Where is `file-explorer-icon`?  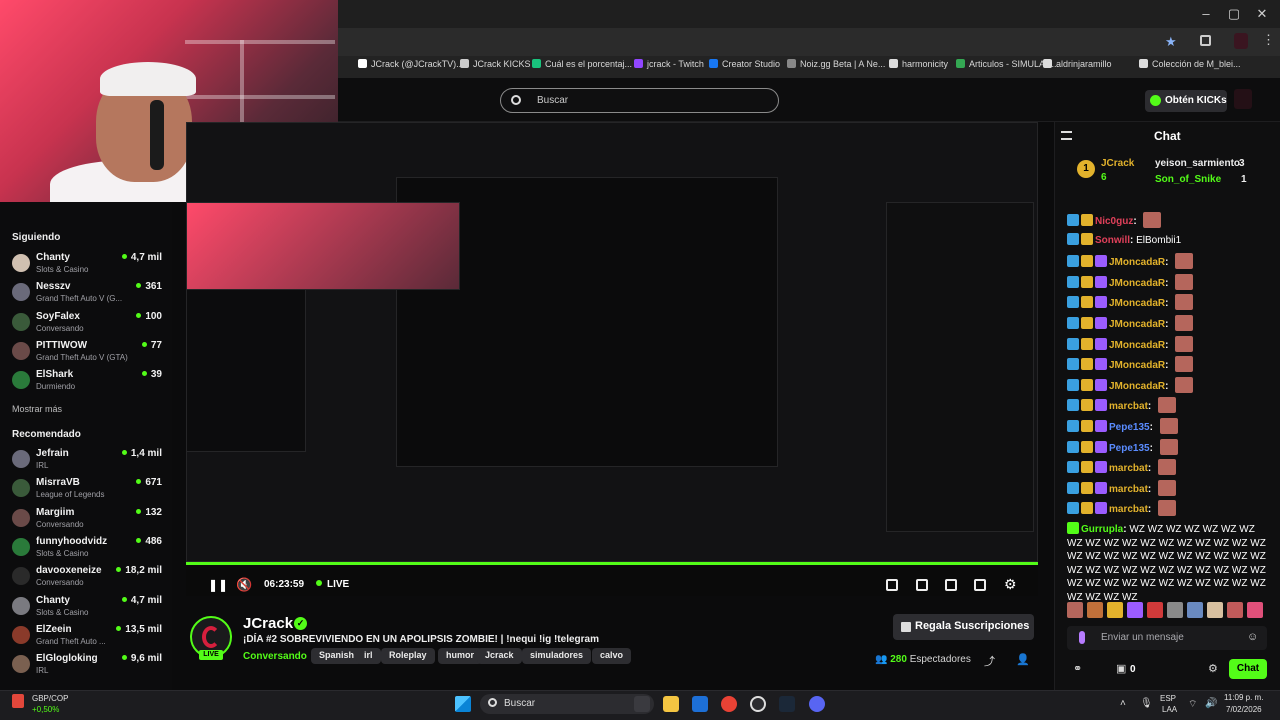
file-explorer-icon is located at coordinates (671, 704).